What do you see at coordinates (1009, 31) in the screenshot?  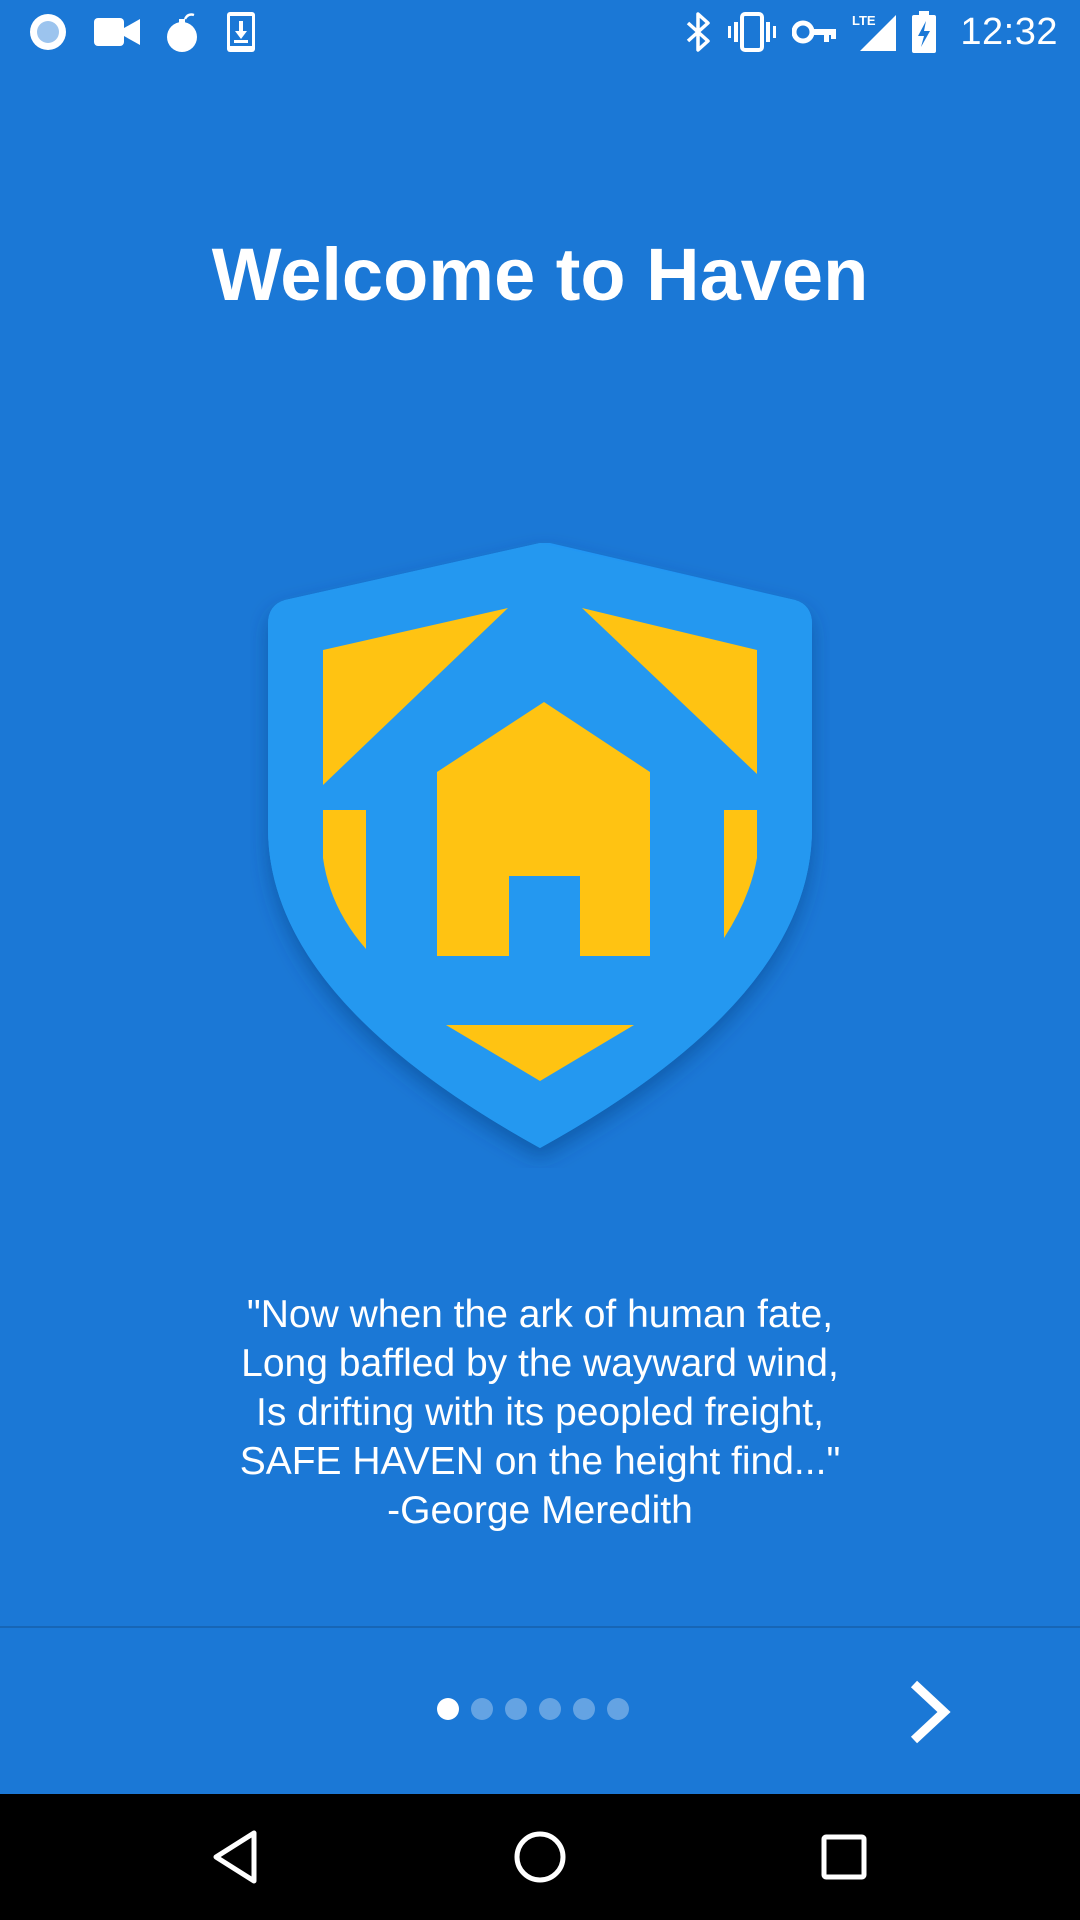 I see `status-time: 12:32` at bounding box center [1009, 31].